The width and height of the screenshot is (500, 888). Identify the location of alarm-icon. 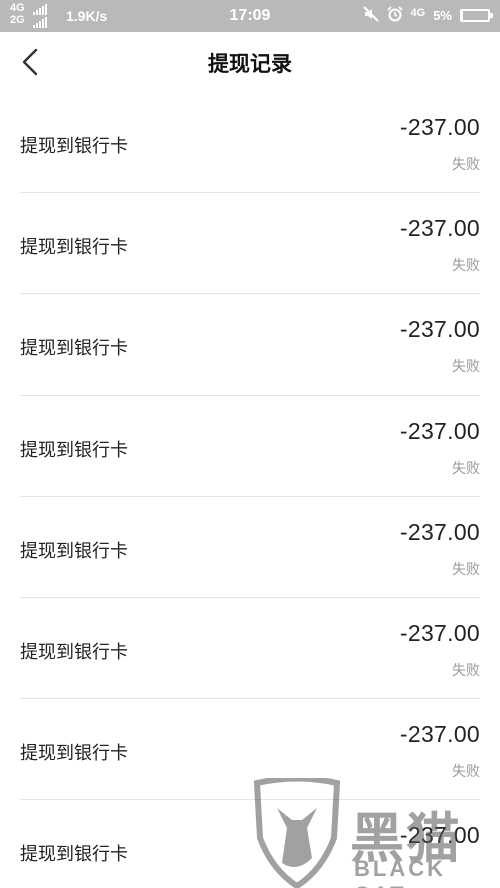
(394, 15).